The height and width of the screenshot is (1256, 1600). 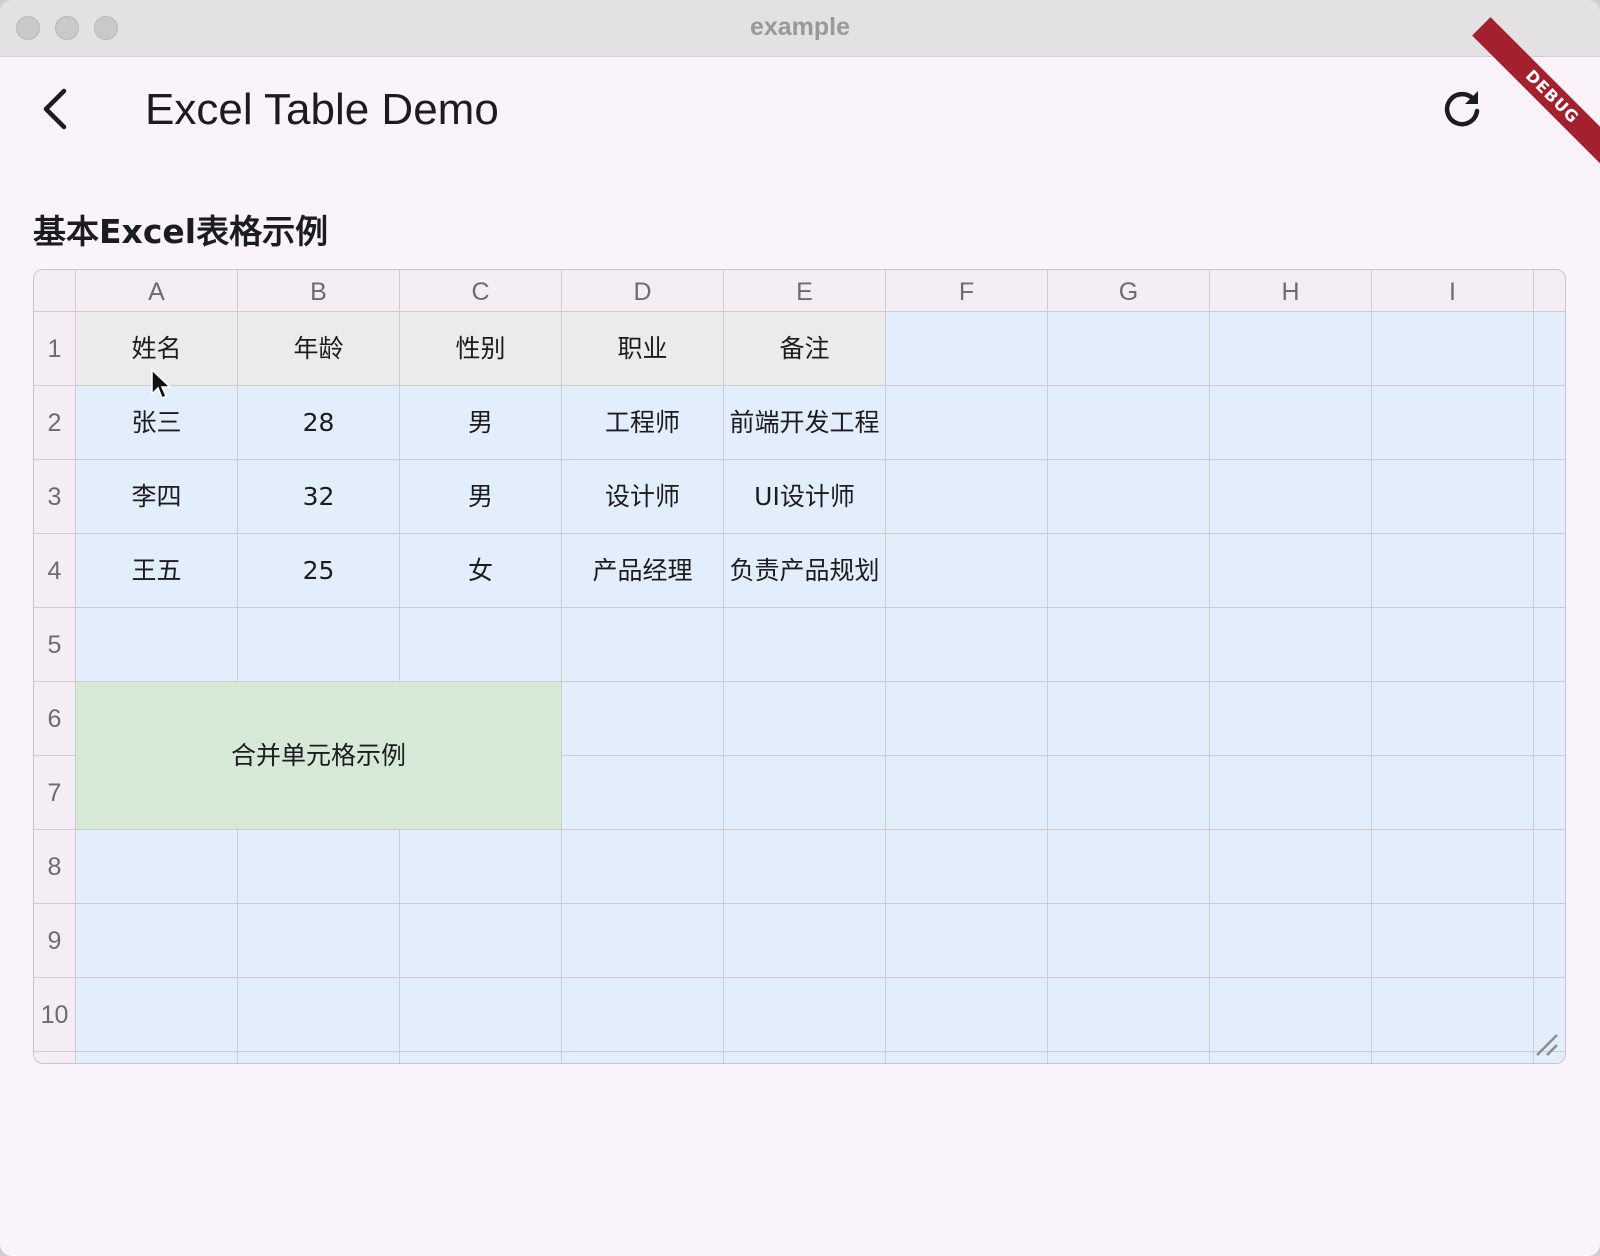 What do you see at coordinates (643, 497) in the screenshot?
I see `cell-d3: 设计师` at bounding box center [643, 497].